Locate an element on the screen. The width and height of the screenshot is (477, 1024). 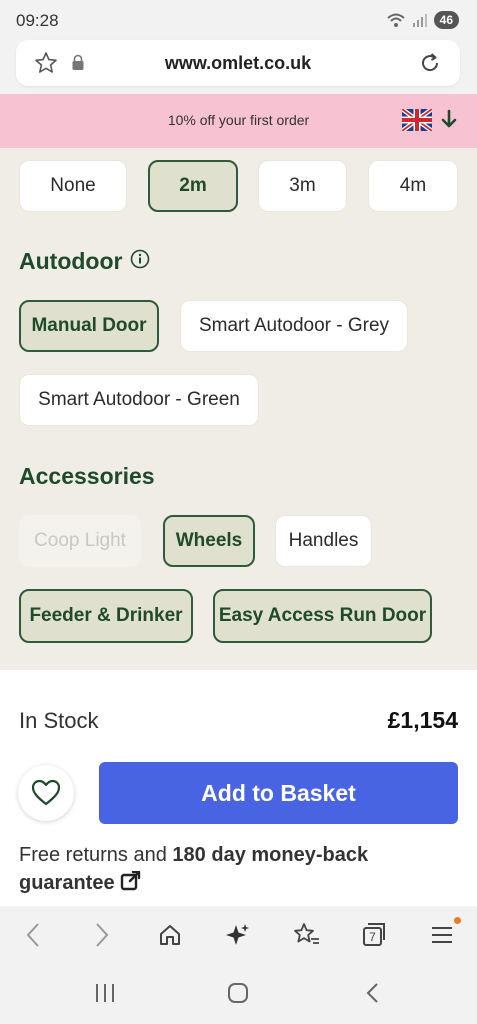
add-to-basket-button: Add to Basket is located at coordinates (278, 793).